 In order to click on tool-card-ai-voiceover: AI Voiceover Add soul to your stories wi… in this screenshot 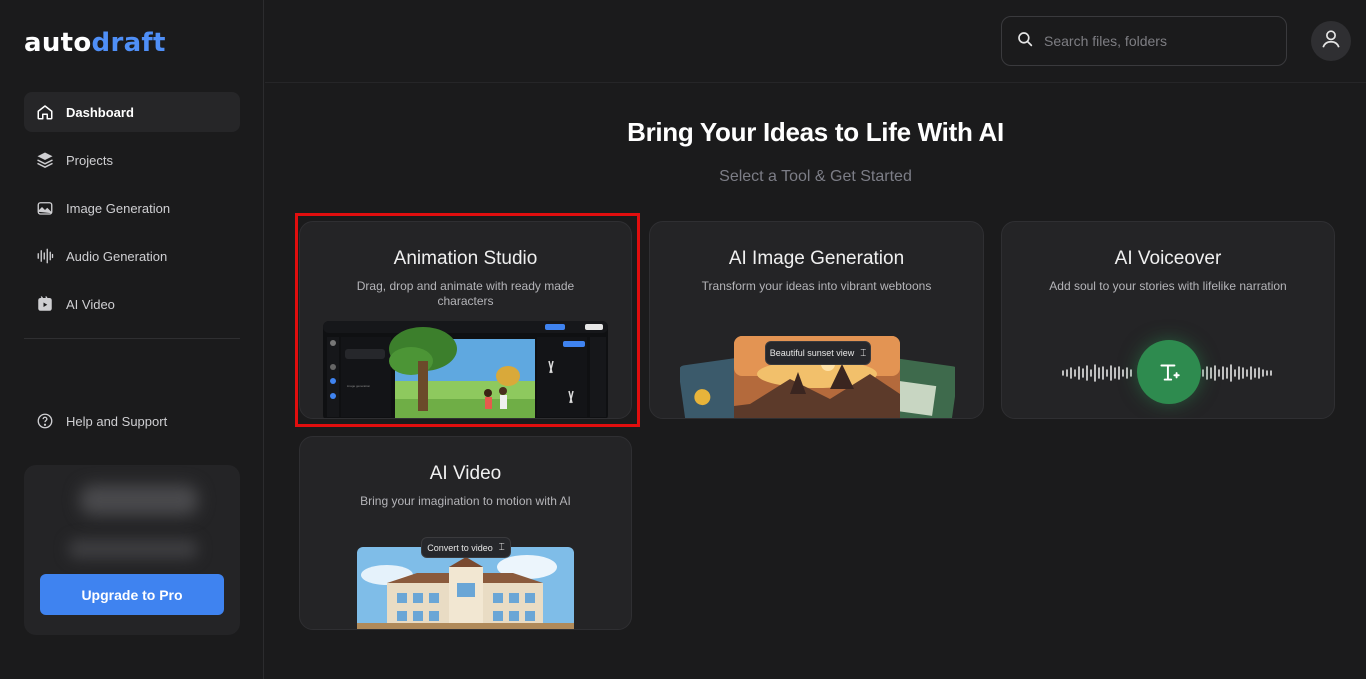, I will do `click(1168, 320)`.